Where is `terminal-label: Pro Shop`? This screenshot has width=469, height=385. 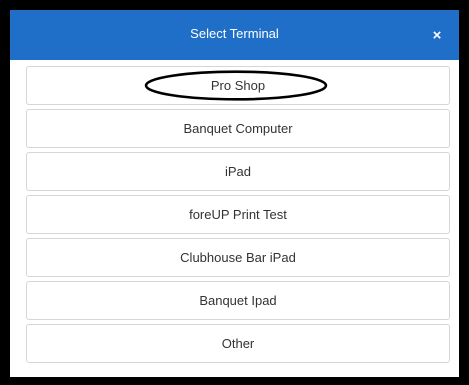
terminal-label: Pro Shop is located at coordinates (238, 85).